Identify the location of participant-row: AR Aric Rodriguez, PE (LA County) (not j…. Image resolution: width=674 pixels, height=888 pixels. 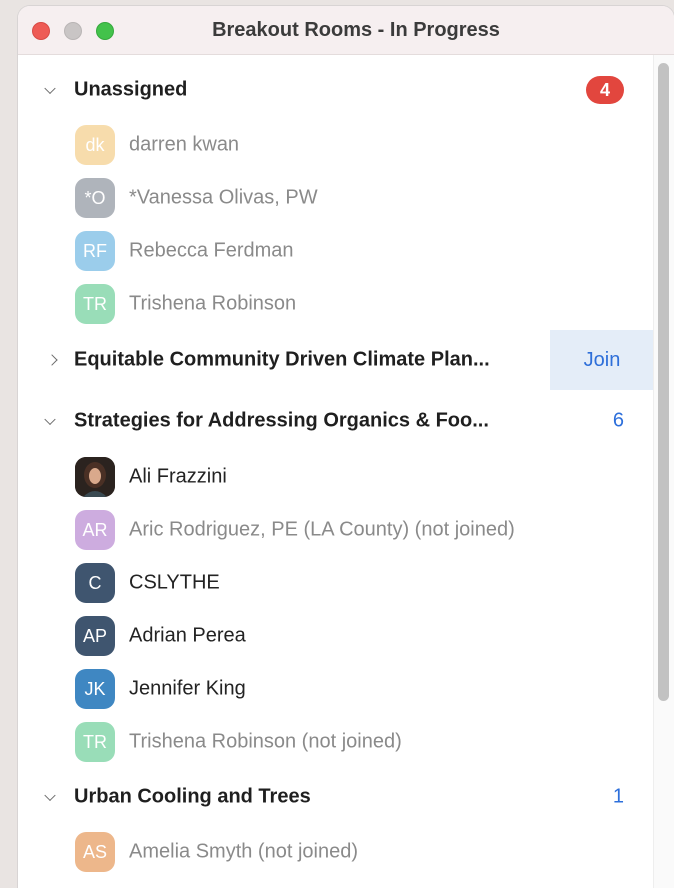
(336, 529).